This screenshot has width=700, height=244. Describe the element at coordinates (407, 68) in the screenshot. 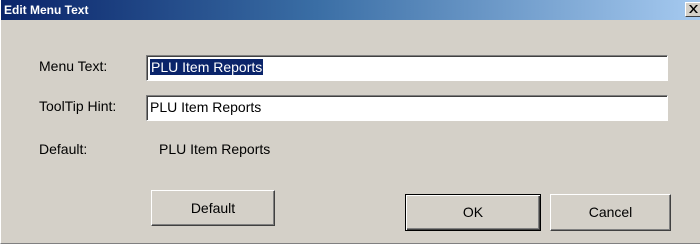

I see `menu-text-input: PLU Item Reports` at that location.